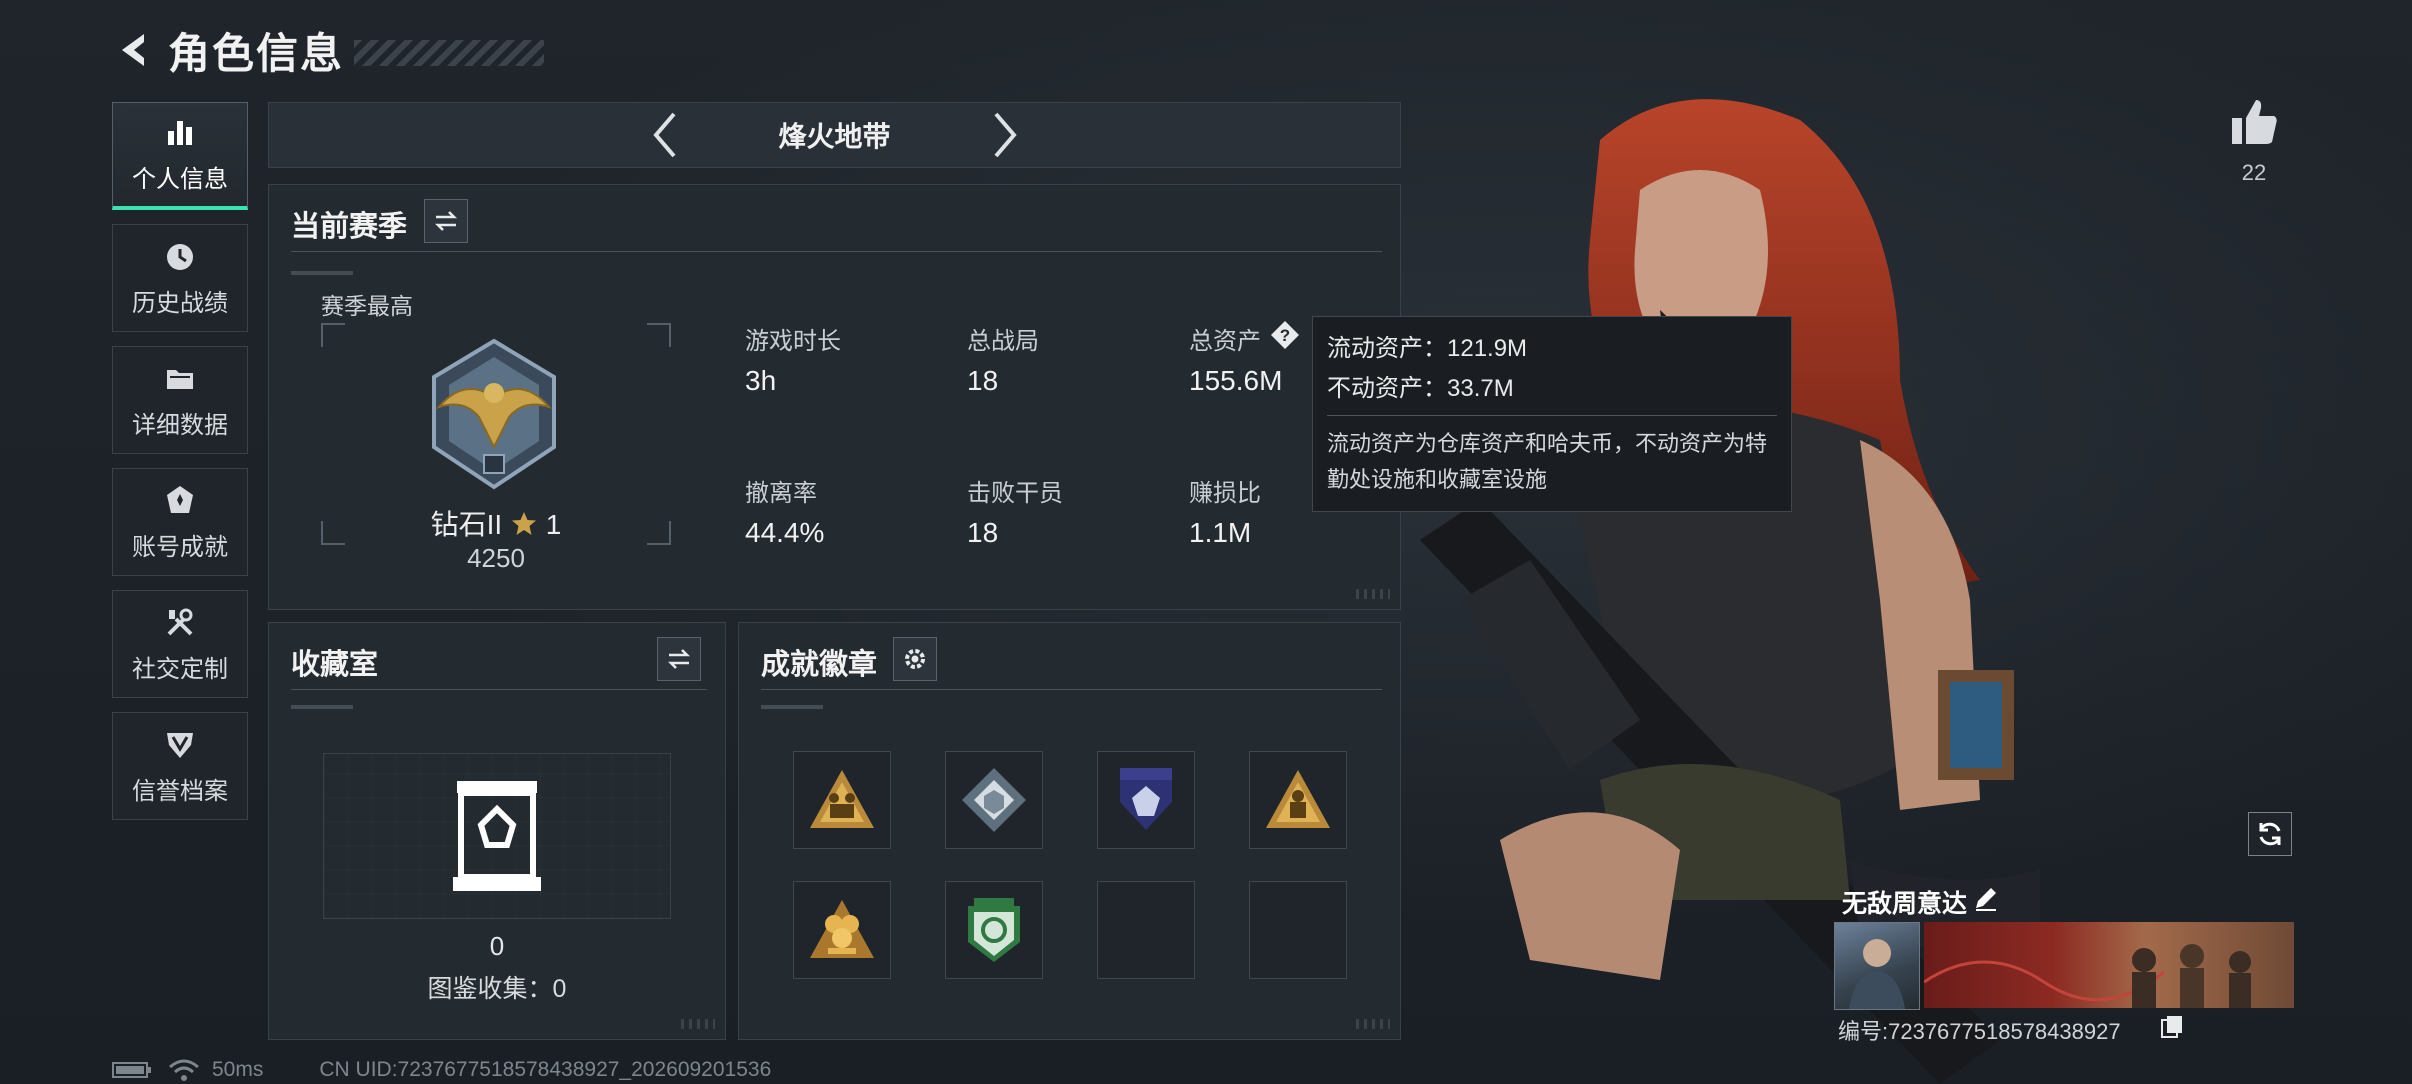 This screenshot has height=1084, width=2412. Describe the element at coordinates (1905, 904) in the screenshot. I see `player-name: 无敌周意达` at that location.